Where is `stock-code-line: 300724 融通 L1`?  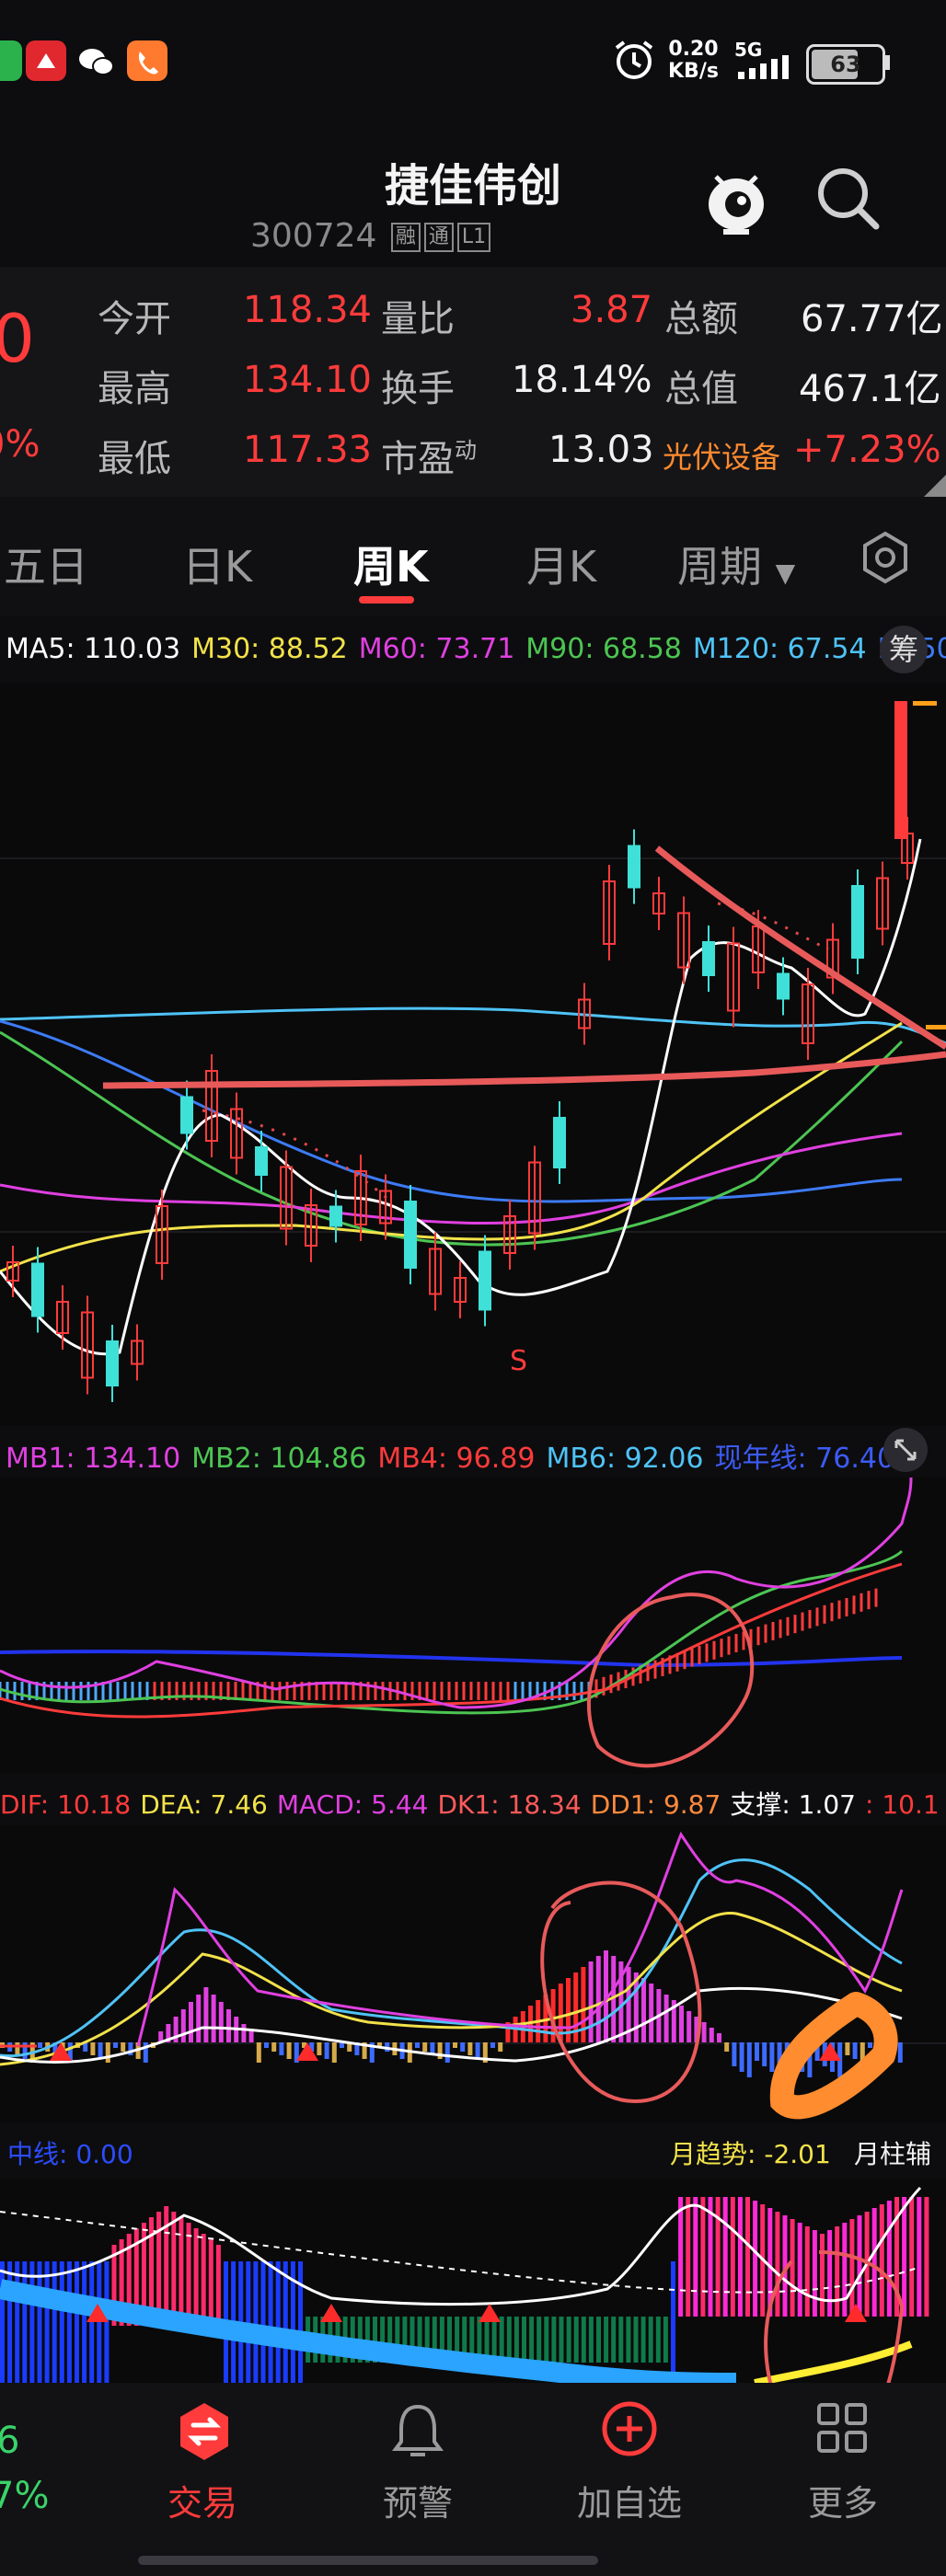
stock-code-line: 300724 融通 L1 is located at coordinates (371, 236).